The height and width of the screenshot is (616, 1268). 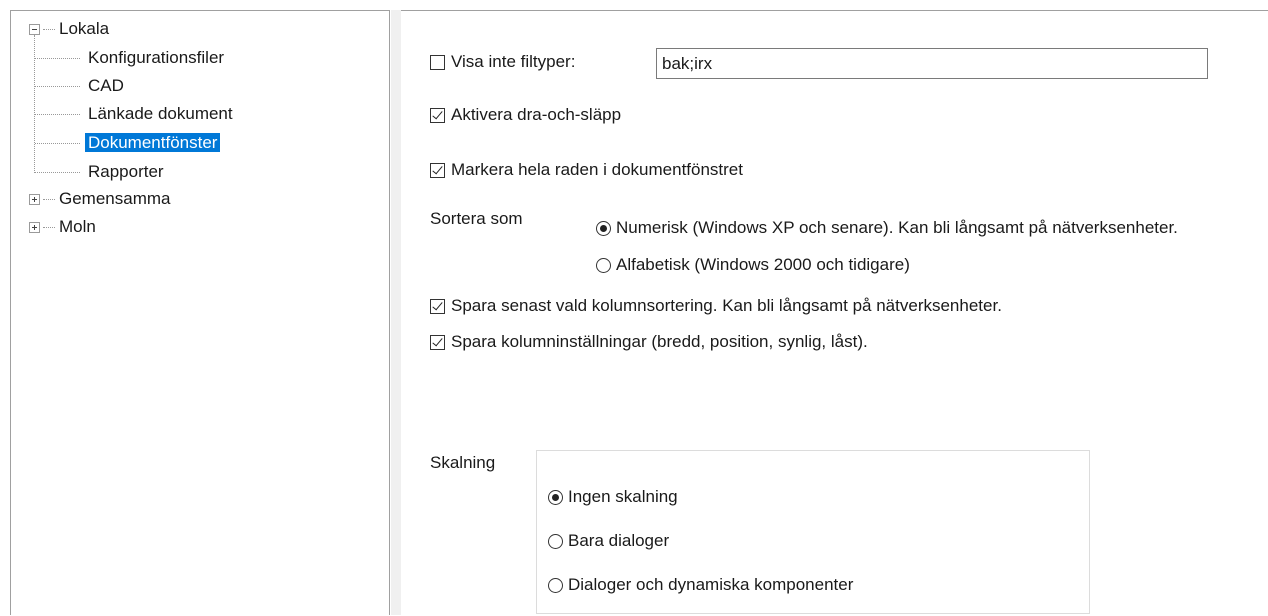 I want to click on tree-item-label: Moln, so click(x=77, y=226).